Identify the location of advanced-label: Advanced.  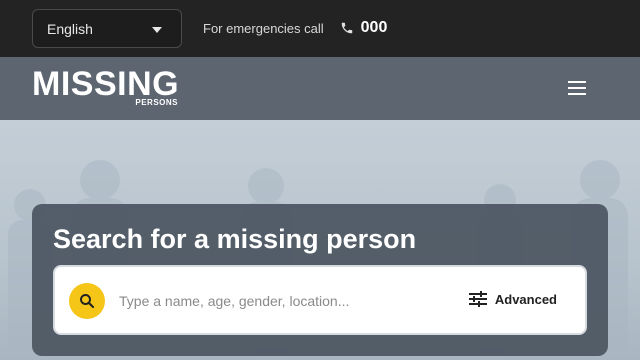
(525, 299).